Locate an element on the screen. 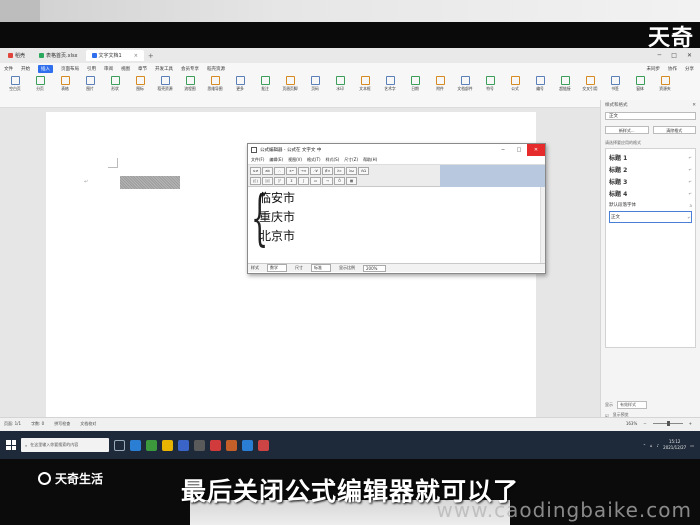  maximize-icon: □ is located at coordinates (674, 55).